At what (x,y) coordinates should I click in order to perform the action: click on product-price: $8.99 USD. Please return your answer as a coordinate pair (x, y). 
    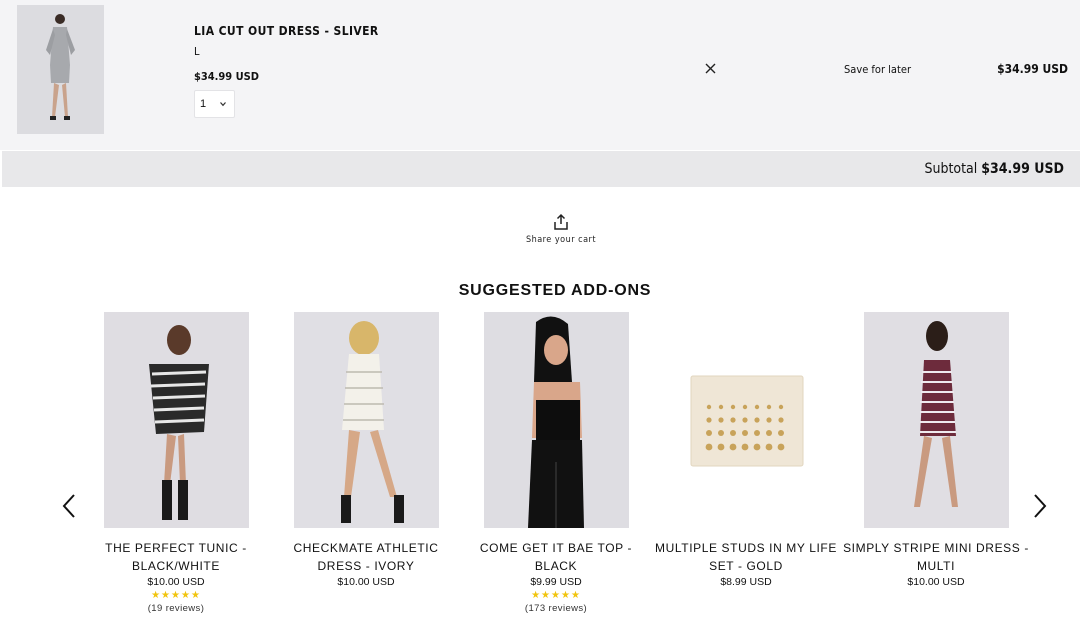
    Looking at the image, I should click on (746, 582).